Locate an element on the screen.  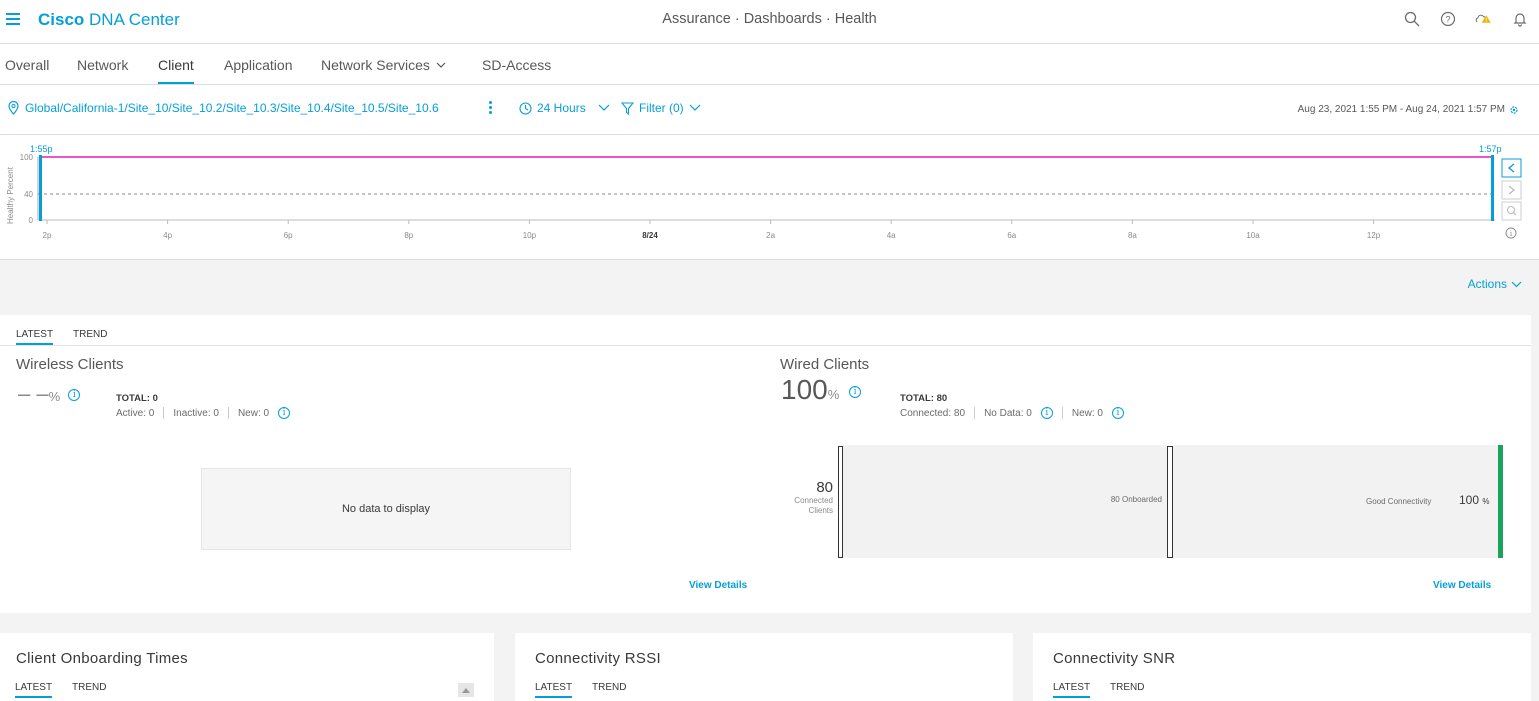
y-tick-40: 40 is located at coordinates (28, 194).